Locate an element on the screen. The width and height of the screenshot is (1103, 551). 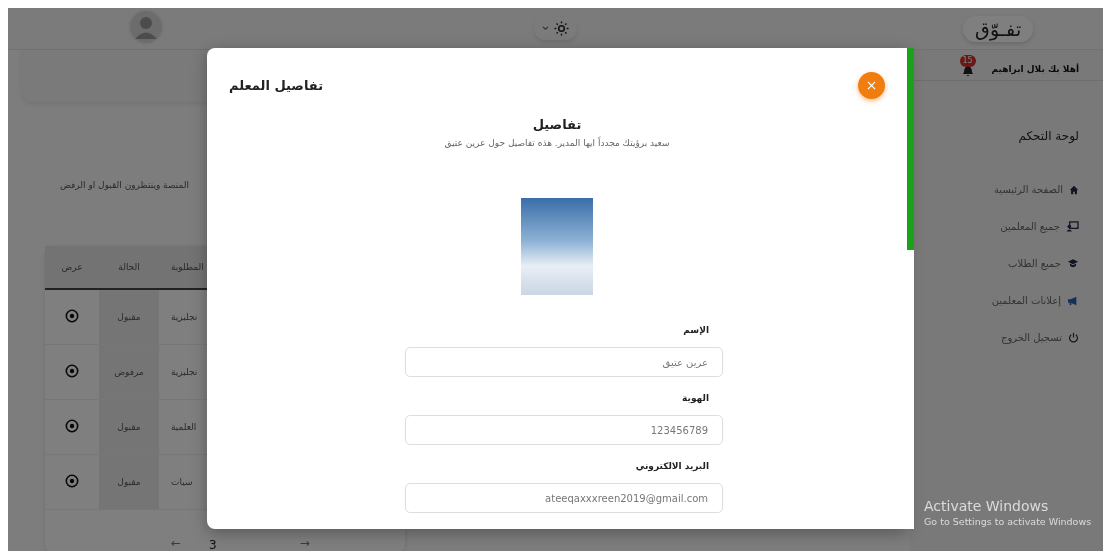
modal-title: تفاصيل المعلم is located at coordinates (276, 85).